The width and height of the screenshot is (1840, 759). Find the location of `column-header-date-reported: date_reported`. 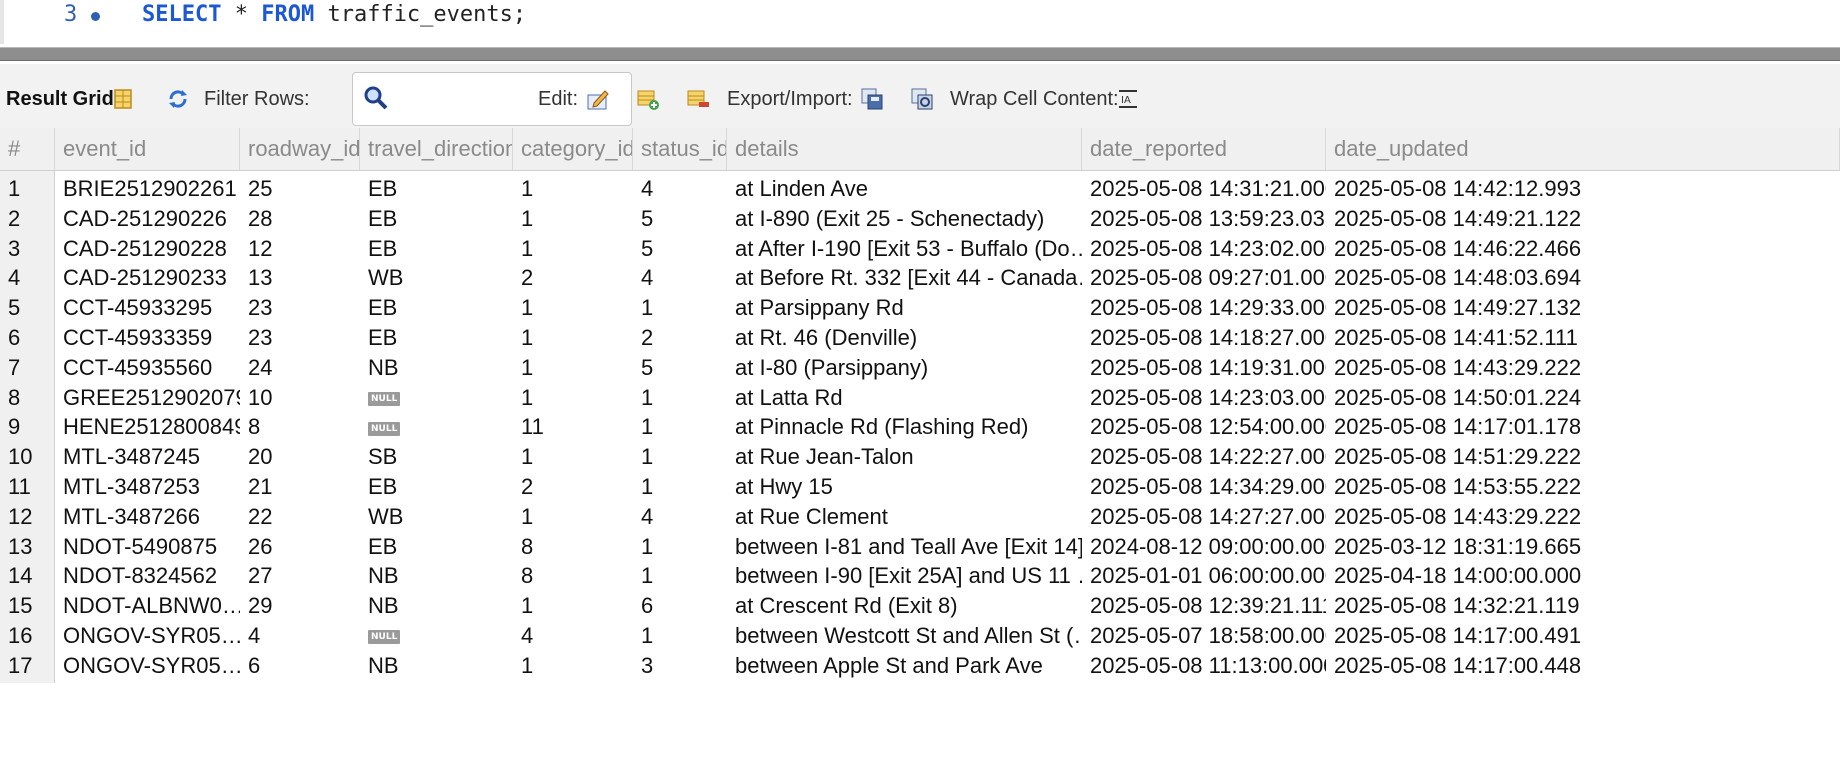

column-header-date-reported: date_reported is located at coordinates (1204, 149).